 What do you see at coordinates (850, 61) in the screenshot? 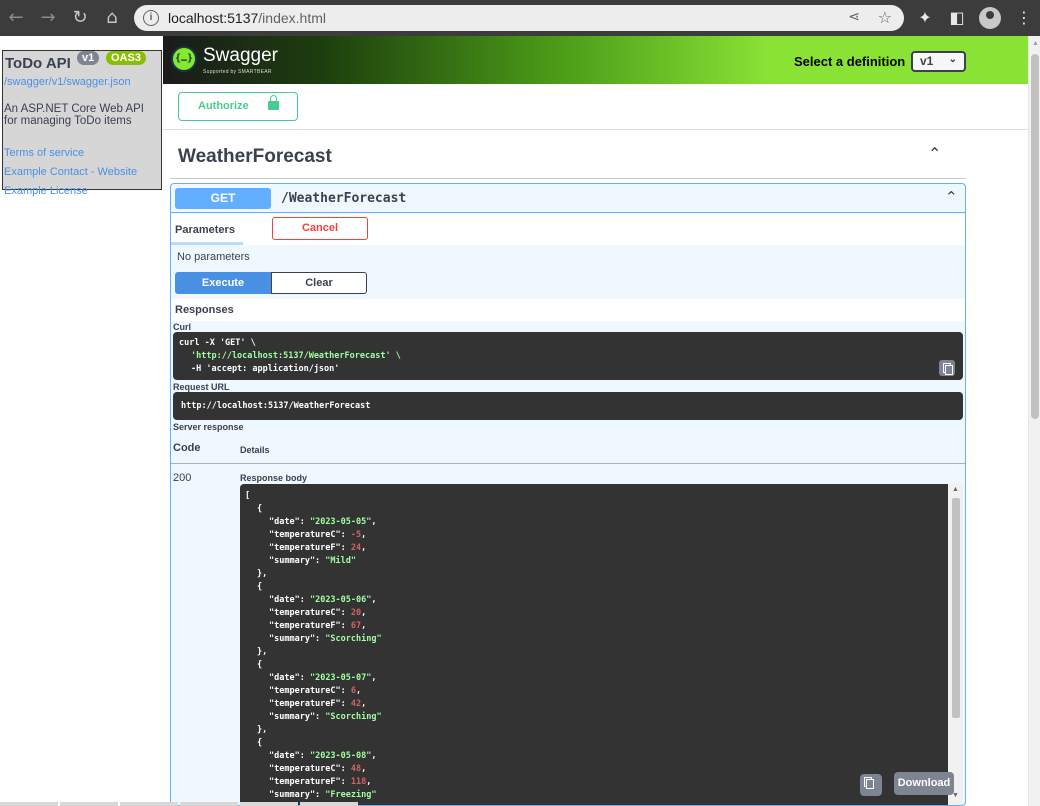
I see `definition-label: Select a definition` at bounding box center [850, 61].